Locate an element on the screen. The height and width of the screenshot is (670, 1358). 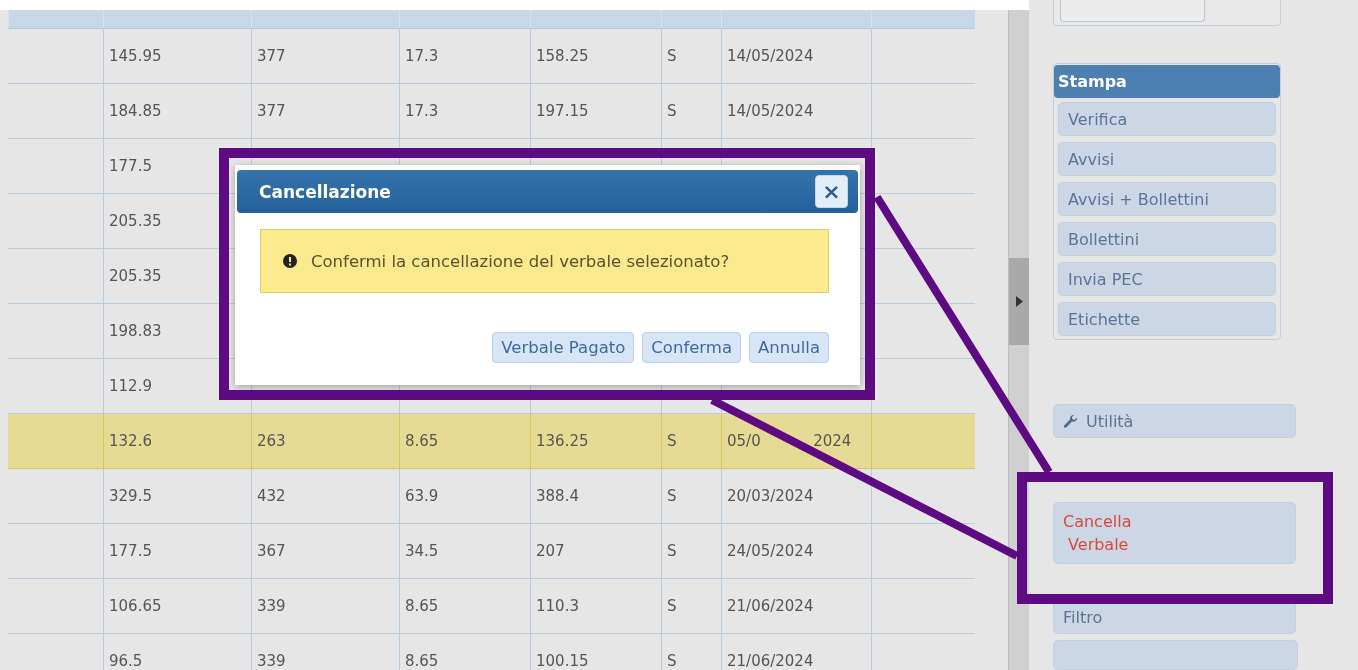
sidebar-button is located at coordinates (1175, 655).